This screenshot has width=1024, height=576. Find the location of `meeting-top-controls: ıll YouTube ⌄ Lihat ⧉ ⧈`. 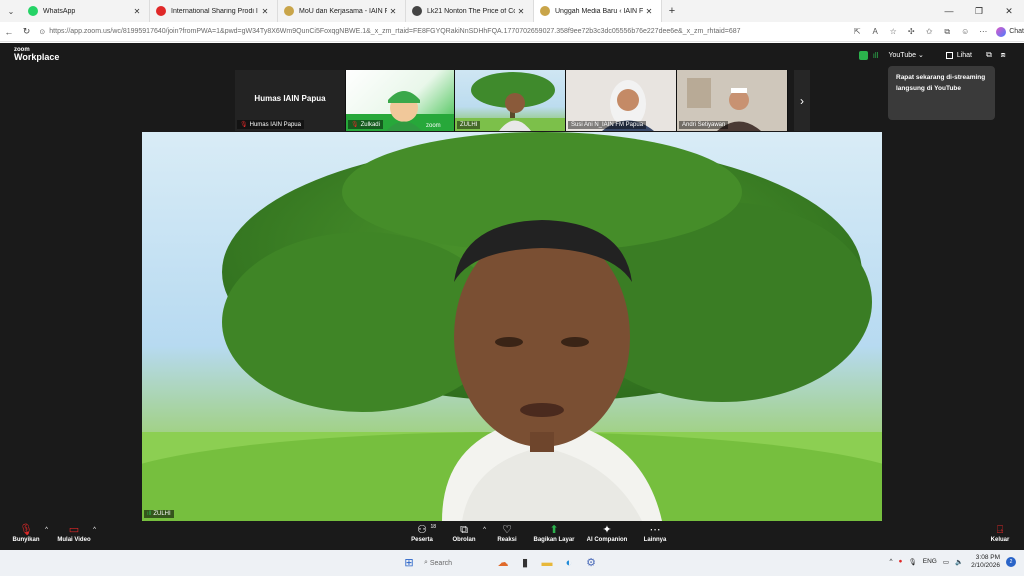

meeting-top-controls: ıll YouTube ⌄ Lihat ⧉ ⧈ is located at coordinates (934, 55).